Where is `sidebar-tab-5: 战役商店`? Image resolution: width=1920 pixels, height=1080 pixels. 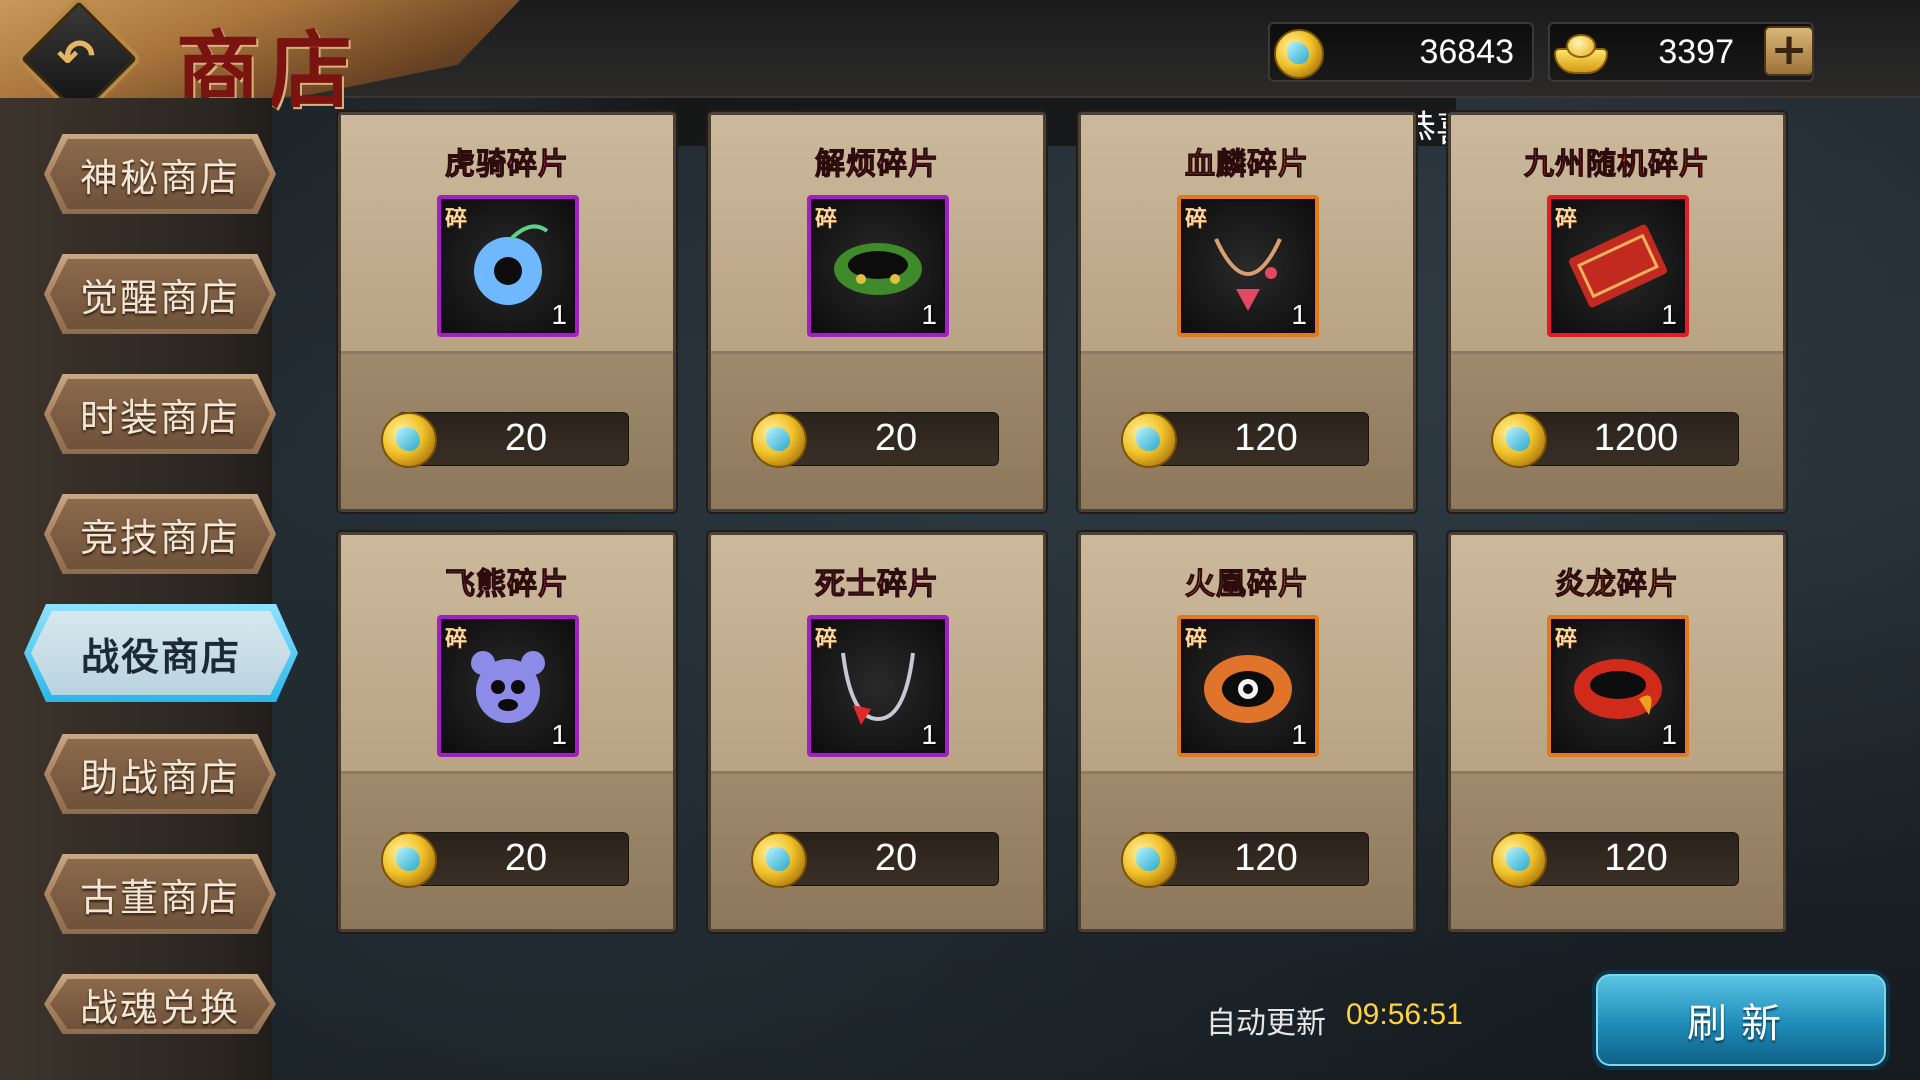
sidebar-tab-5: 战役商店 is located at coordinates (161, 653).